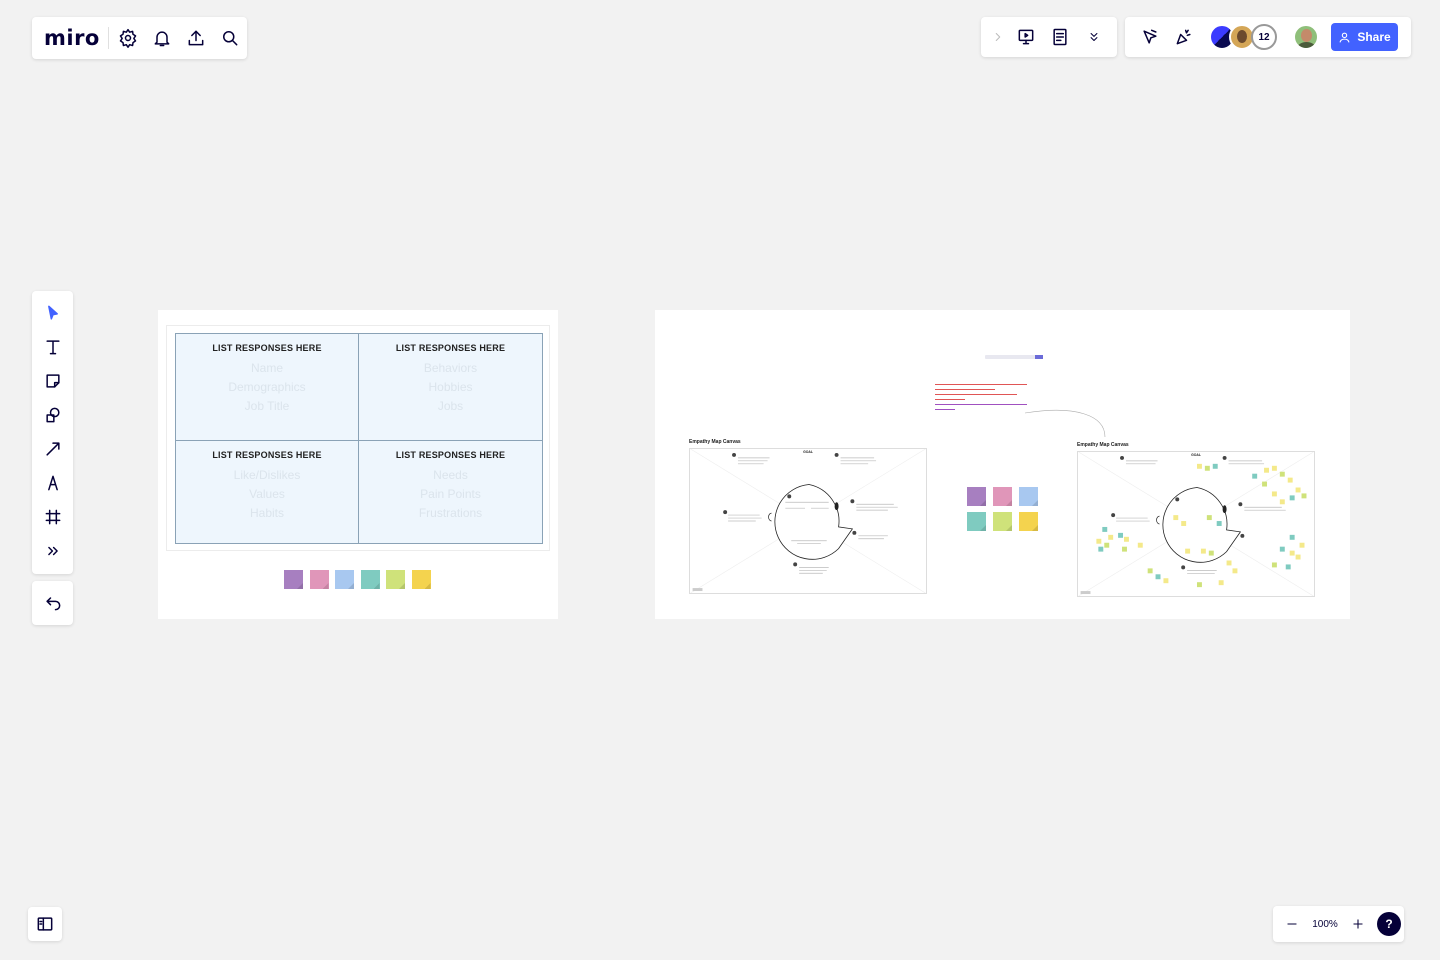  I want to click on canvas-title-right: Empathy Map Canvas, so click(1103, 445).